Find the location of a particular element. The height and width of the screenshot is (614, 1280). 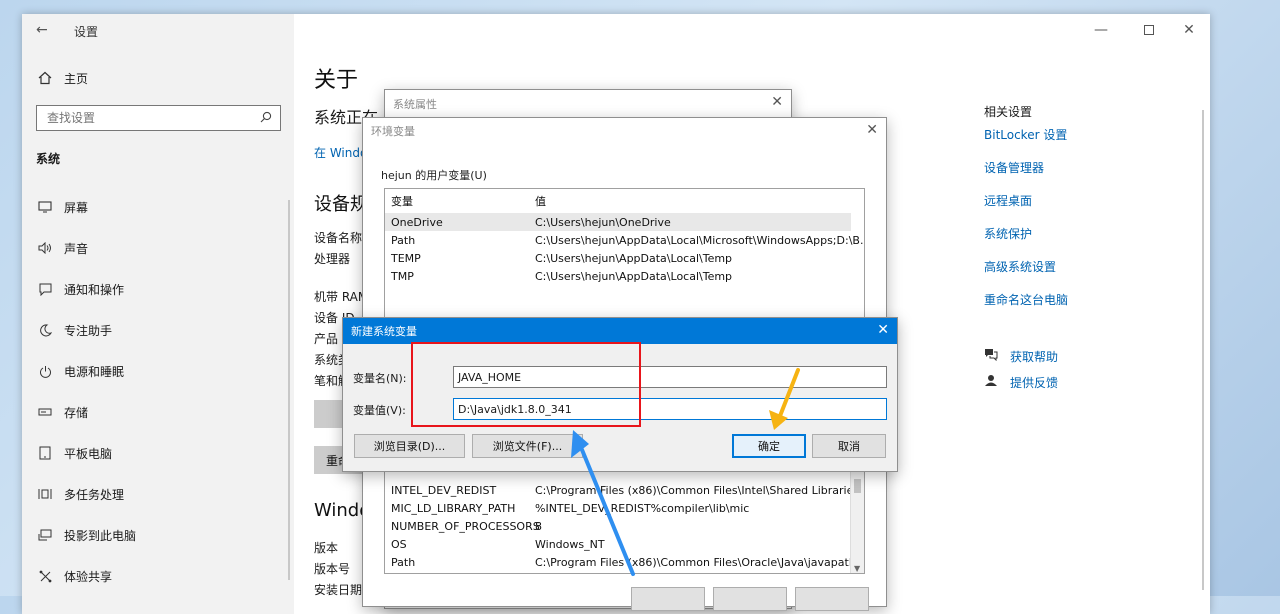

nav-item-label: 投影到此电脑 is located at coordinates (100, 535).